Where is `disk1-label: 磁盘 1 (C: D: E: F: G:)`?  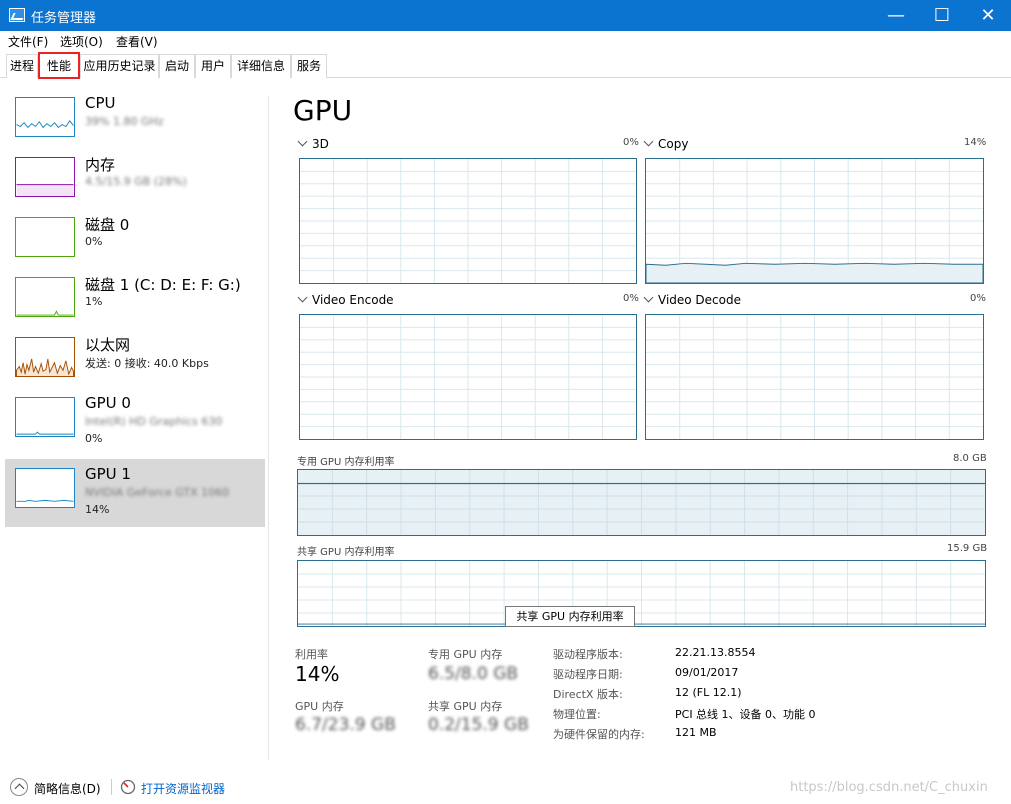
disk1-label: 磁盘 1 (C: D: E: F: G:) is located at coordinates (163, 285).